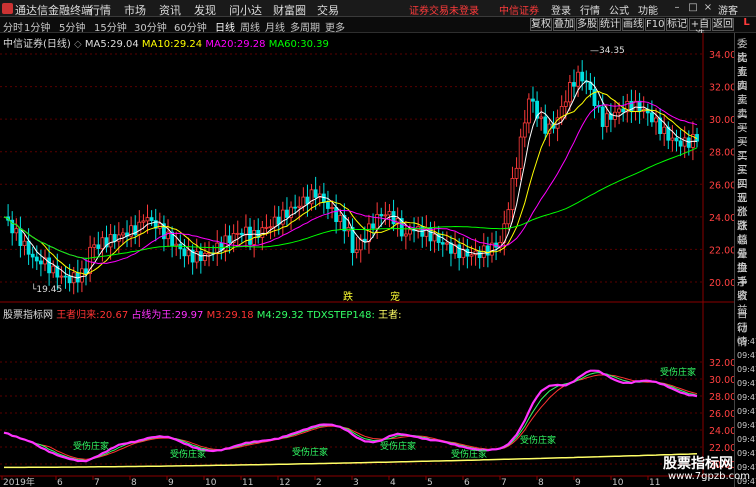 This screenshot has height=487, width=756. Describe the element at coordinates (114, 315) in the screenshot. I see `k1-value: 20.67` at that location.